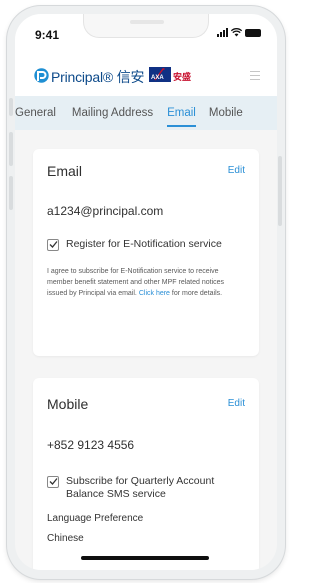  Describe the element at coordinates (160, 74) in the screenshot. I see `axa-logo: AXA` at that location.